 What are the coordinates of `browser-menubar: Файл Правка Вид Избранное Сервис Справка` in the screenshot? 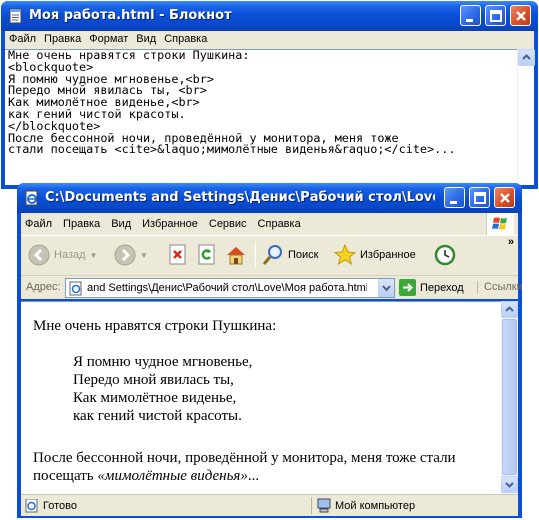 It's located at (269, 224).